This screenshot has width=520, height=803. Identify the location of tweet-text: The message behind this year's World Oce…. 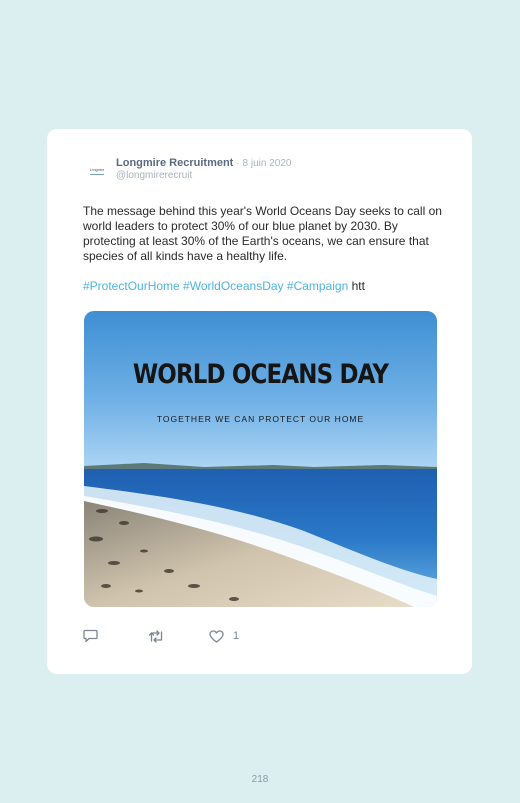
(262, 233).